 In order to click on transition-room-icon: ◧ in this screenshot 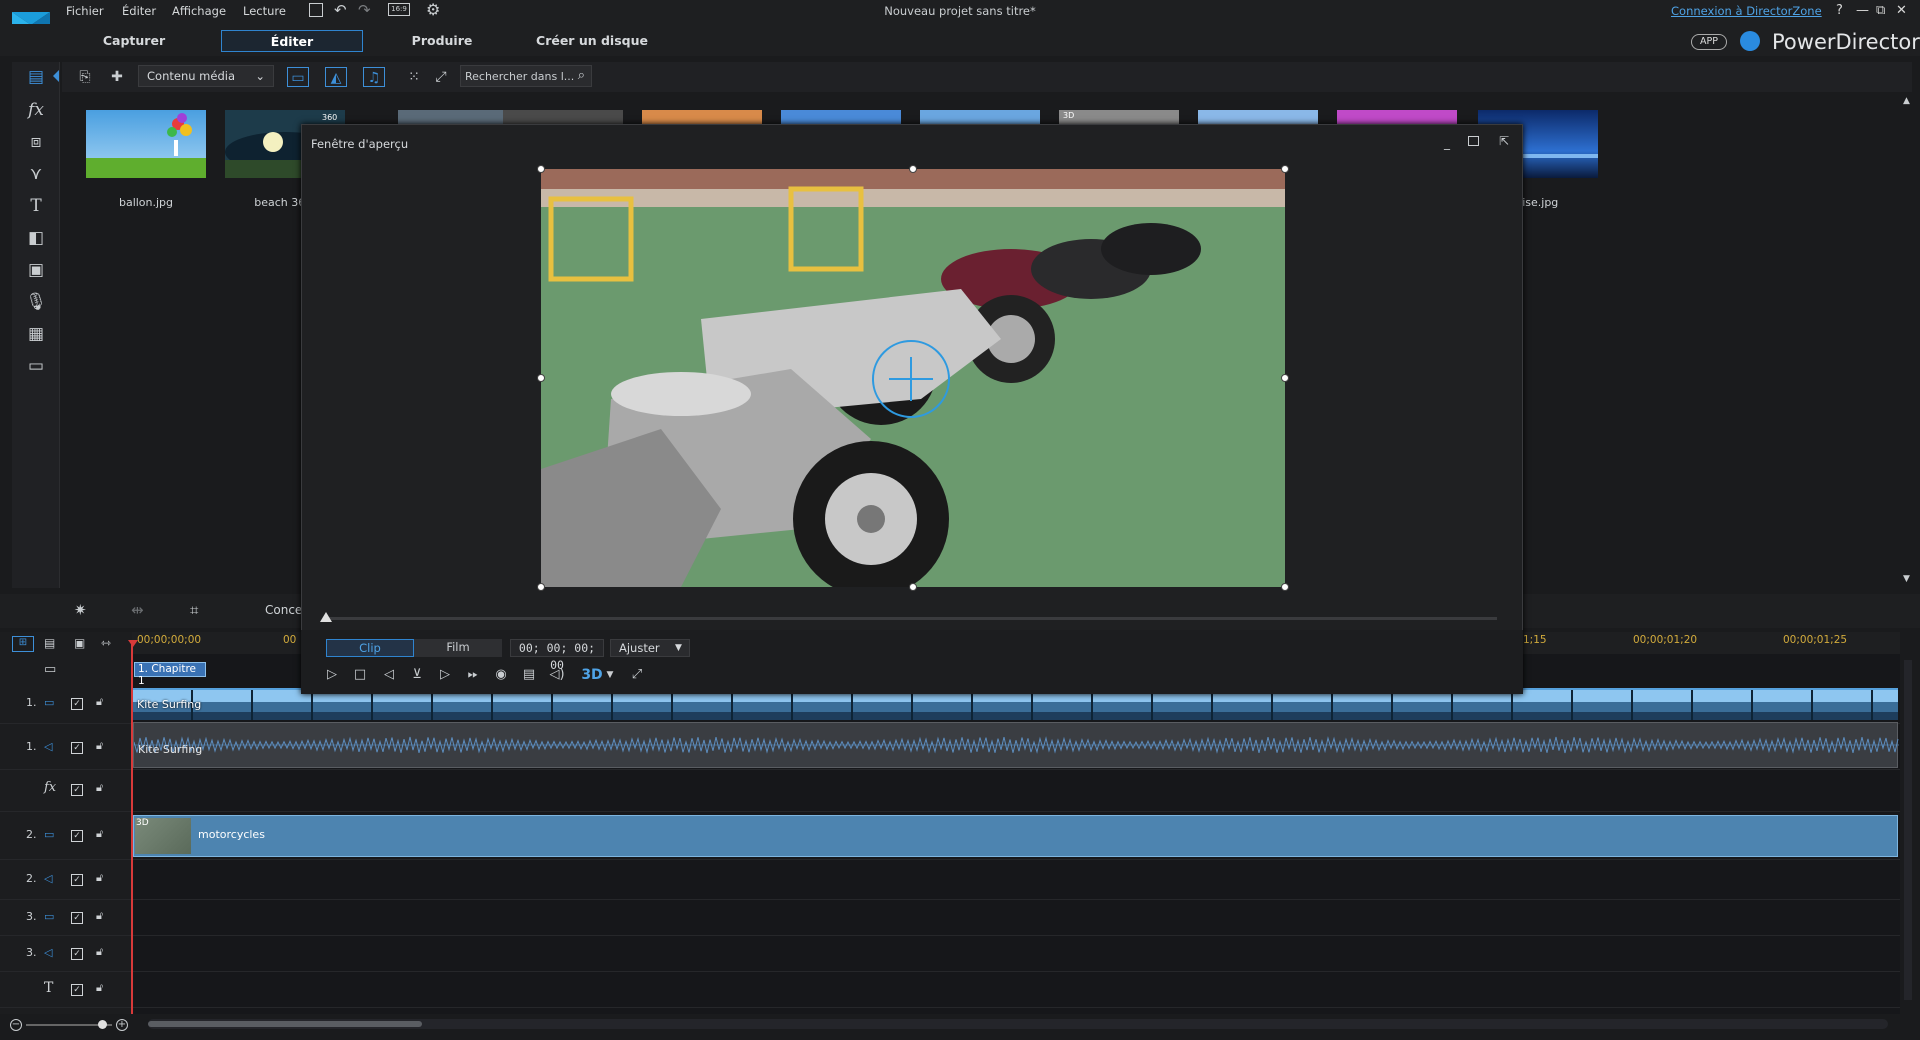, I will do `click(36, 238)`.